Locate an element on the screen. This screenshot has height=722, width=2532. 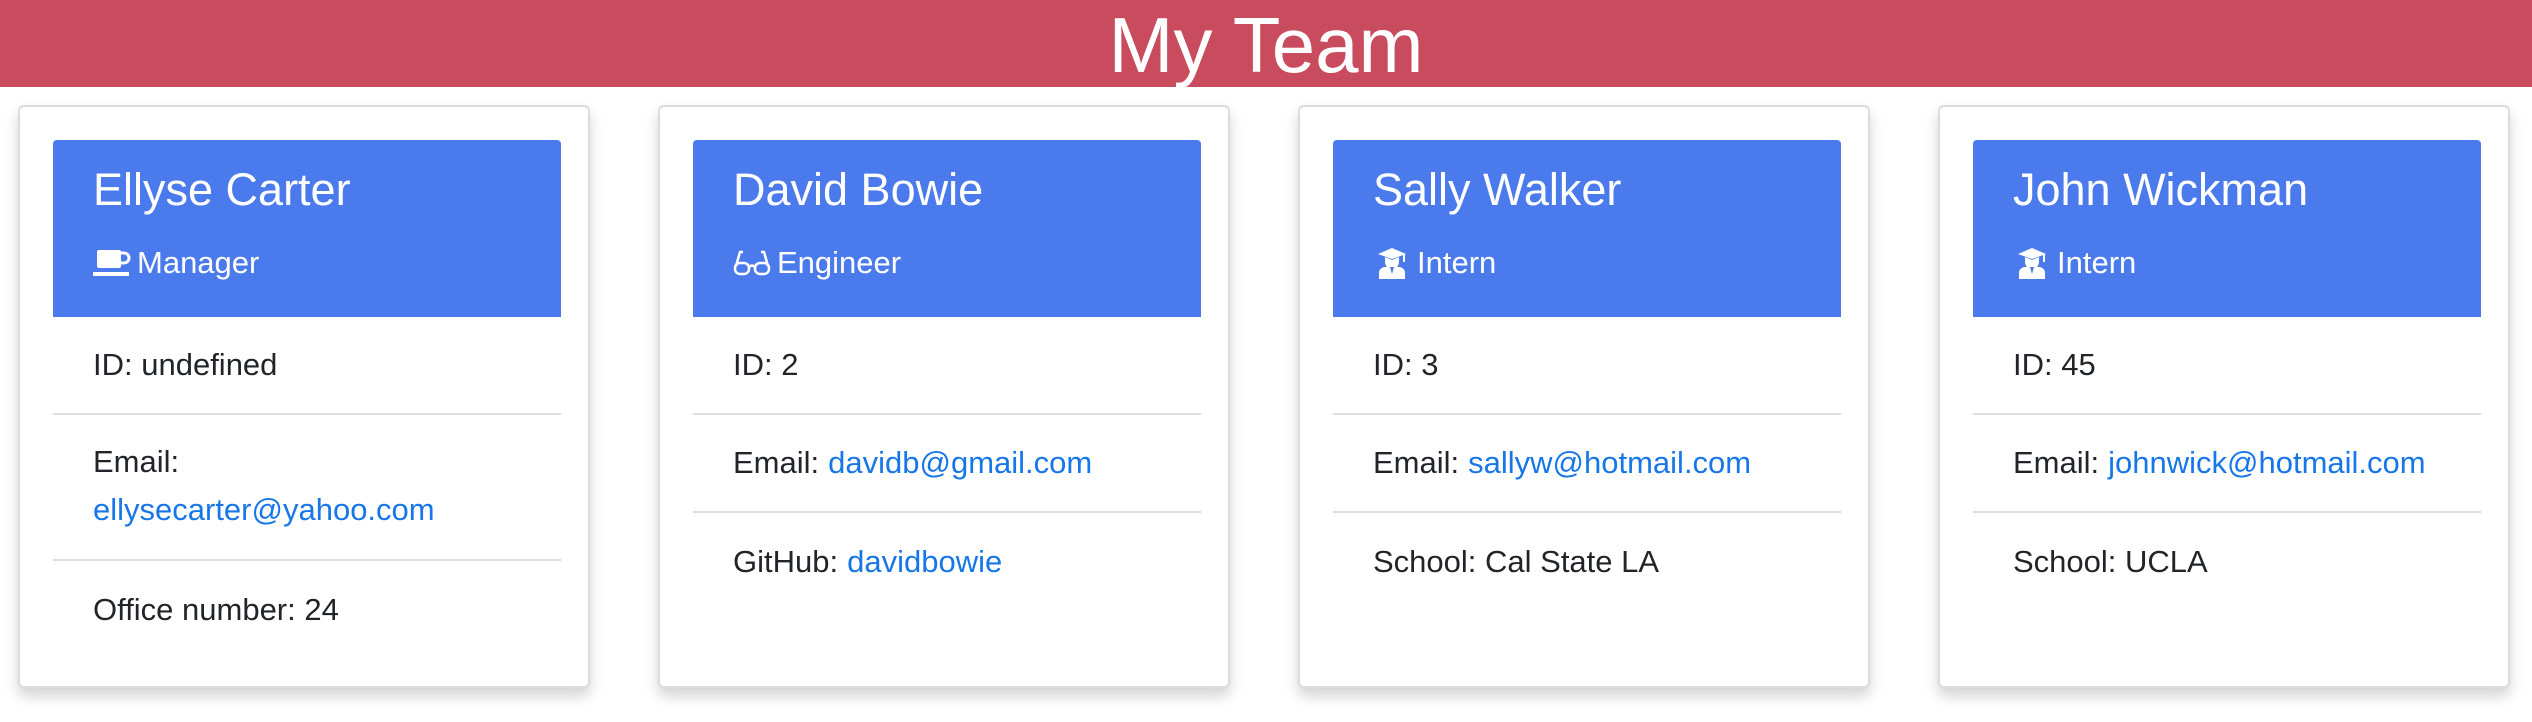
glasses-icon is located at coordinates (752, 263).